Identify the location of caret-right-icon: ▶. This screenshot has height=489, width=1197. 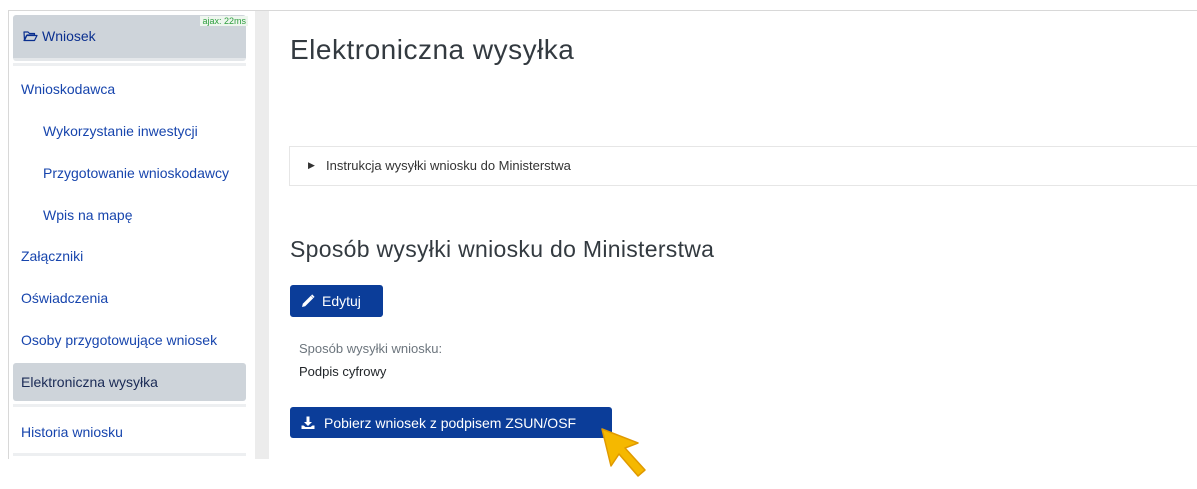
(311, 165).